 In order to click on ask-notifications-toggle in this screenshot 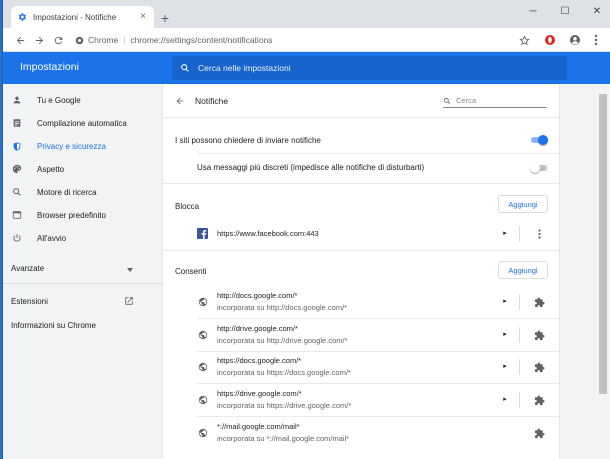, I will do `click(539, 140)`.